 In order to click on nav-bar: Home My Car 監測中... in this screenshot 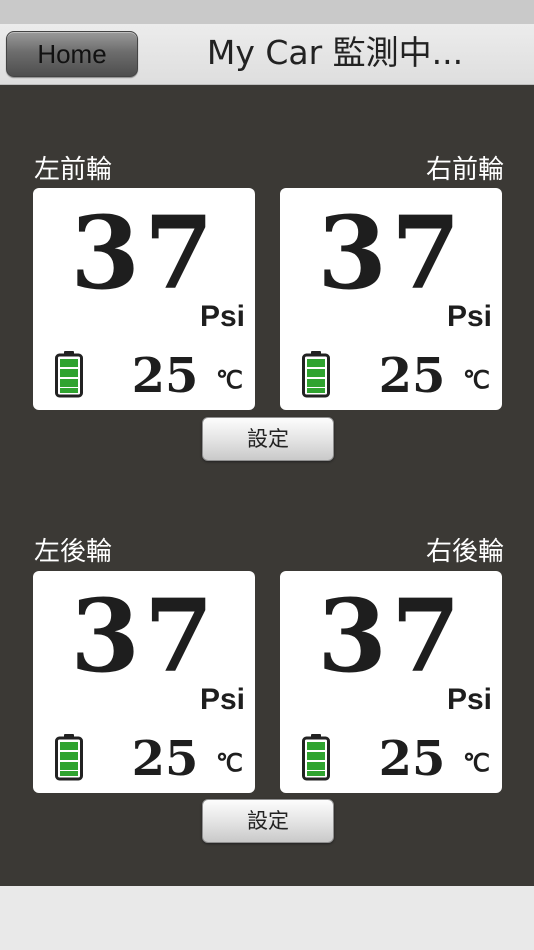, I will do `click(267, 54)`.